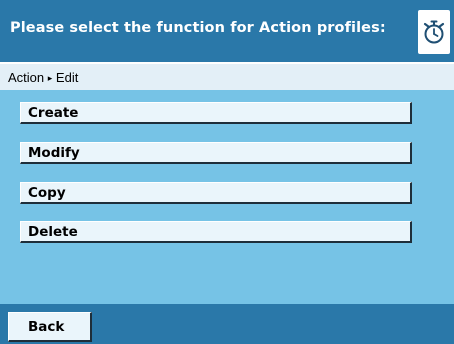 The height and width of the screenshot is (344, 454). What do you see at coordinates (46, 327) in the screenshot?
I see `back-button-label: Back` at bounding box center [46, 327].